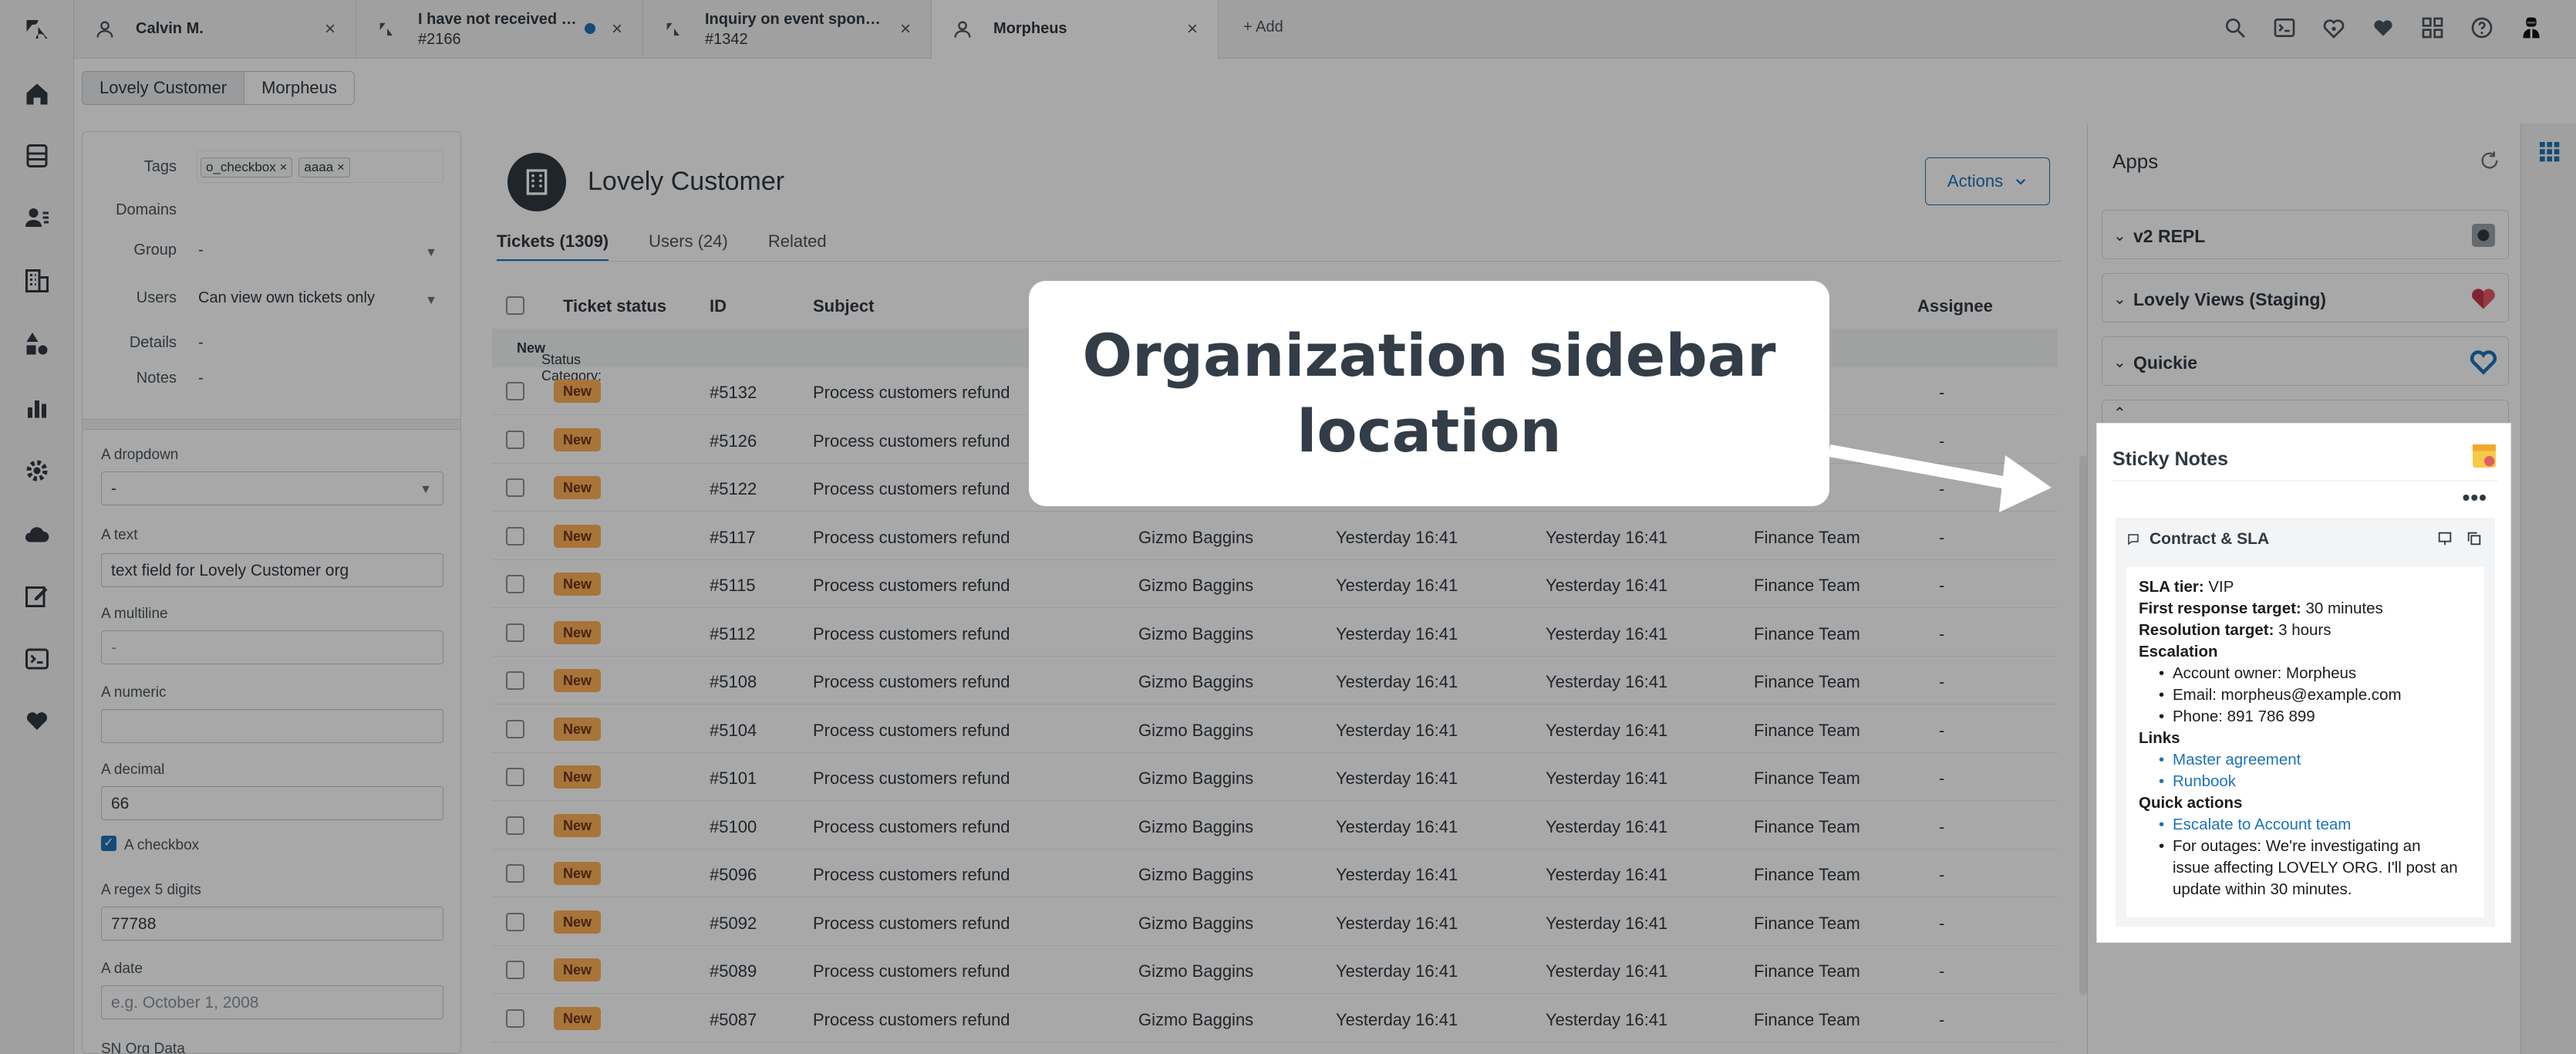 This screenshot has height=1054, width=2576. What do you see at coordinates (688, 246) in the screenshot?
I see `tab-users: Users (24)` at bounding box center [688, 246].